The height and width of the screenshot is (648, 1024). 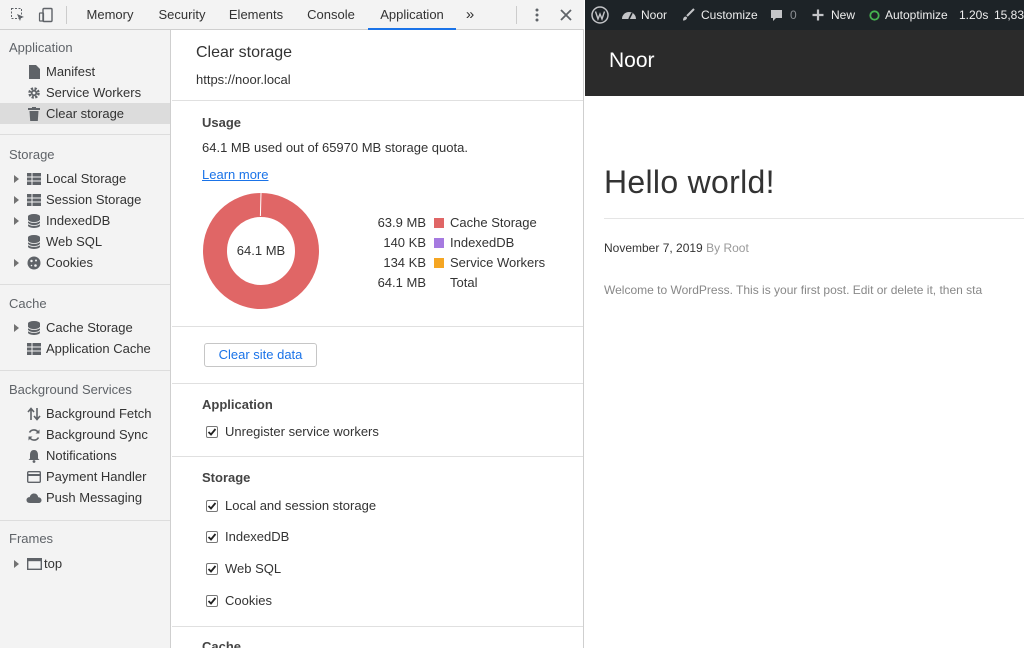 I want to click on sidebar-item-label: top, so click(x=53, y=563).